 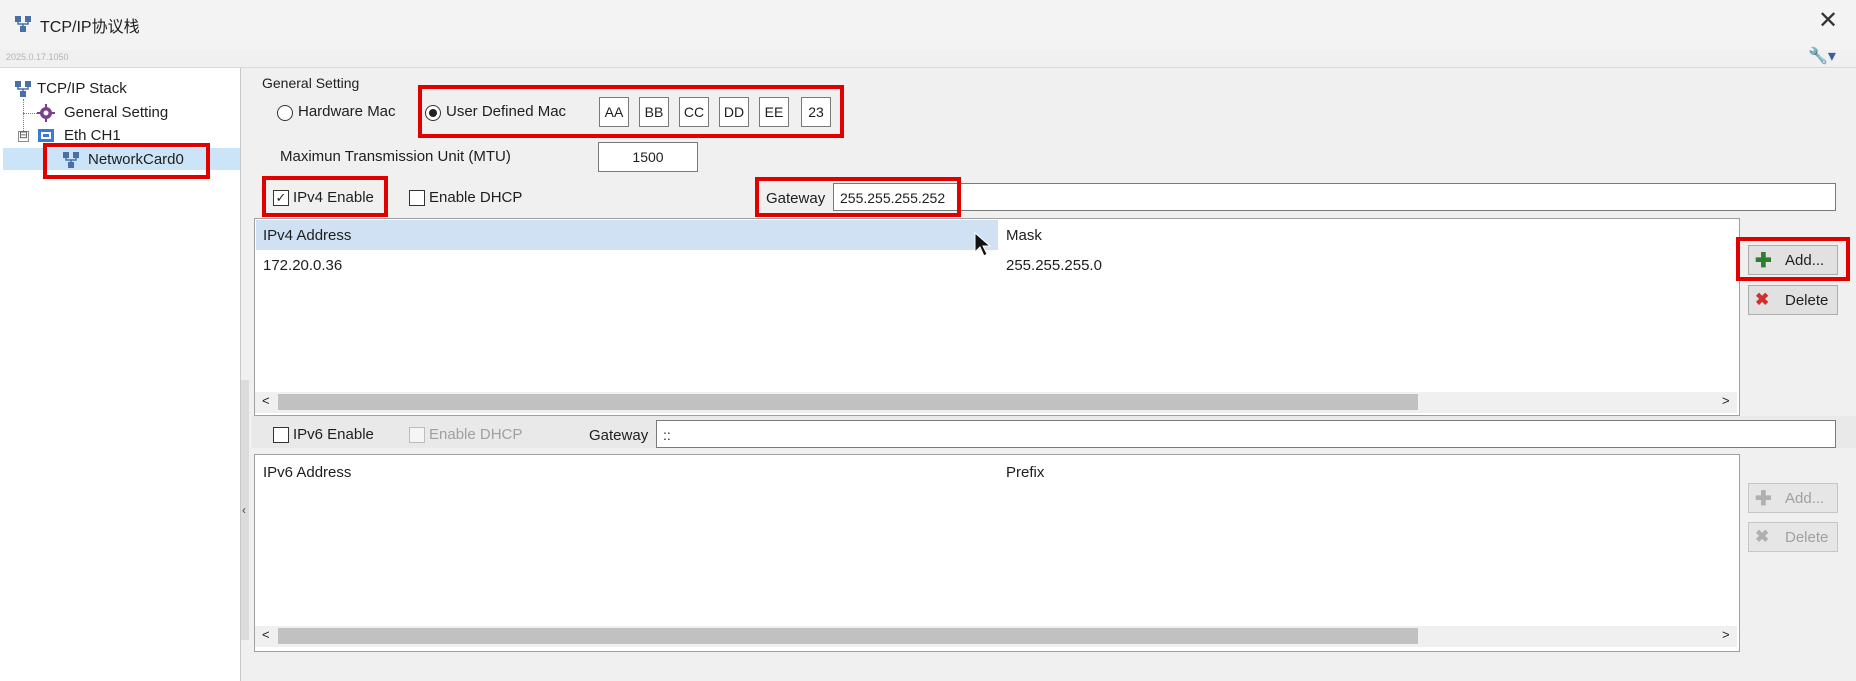 I want to click on ipv4-enable-checkbox: ✓, so click(x=281, y=198).